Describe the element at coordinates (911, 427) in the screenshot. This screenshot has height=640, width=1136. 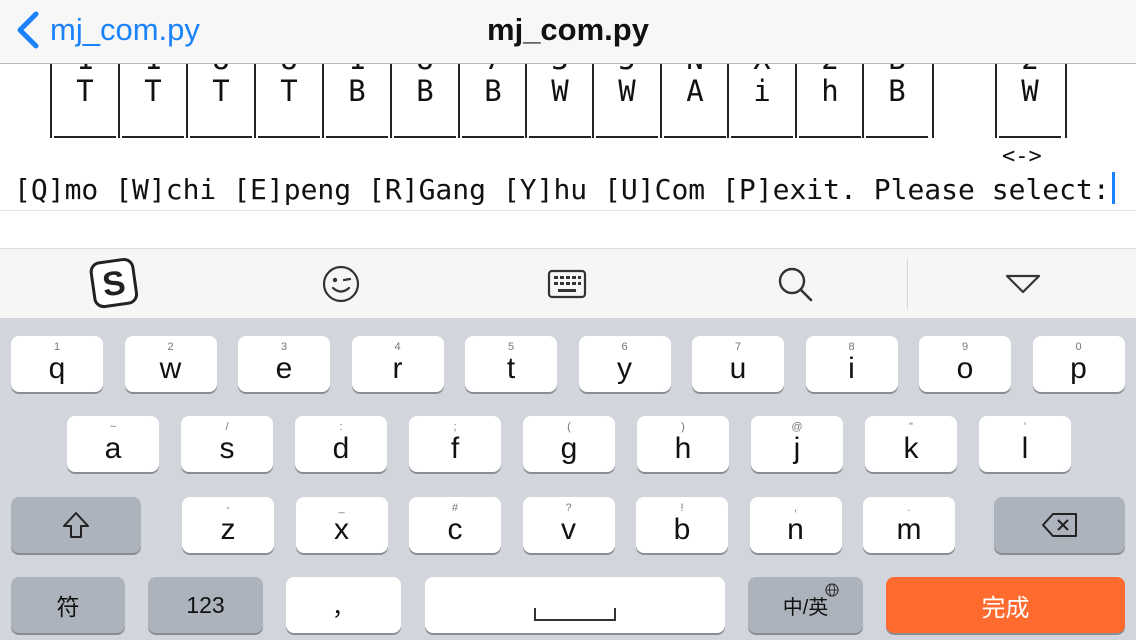
I see `key-hint: "` at that location.